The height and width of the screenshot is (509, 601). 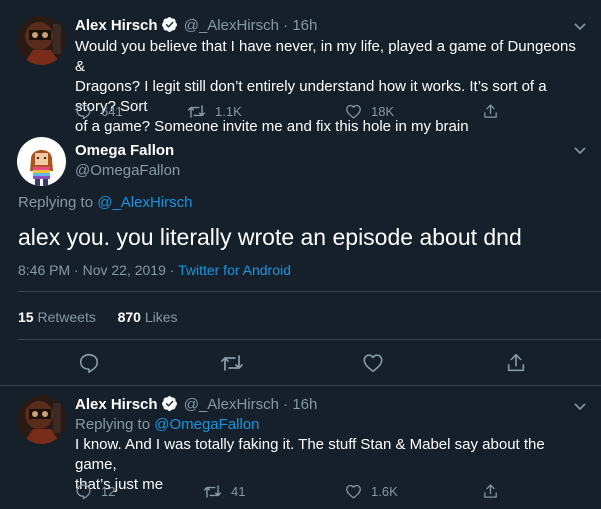 I want to click on avatar-omega-fallon, so click(x=41, y=161).